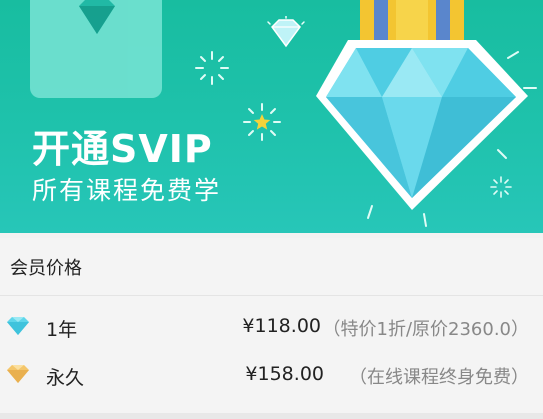 The image size is (543, 419). What do you see at coordinates (62, 330) in the screenshot?
I see `plan-label: 1年` at bounding box center [62, 330].